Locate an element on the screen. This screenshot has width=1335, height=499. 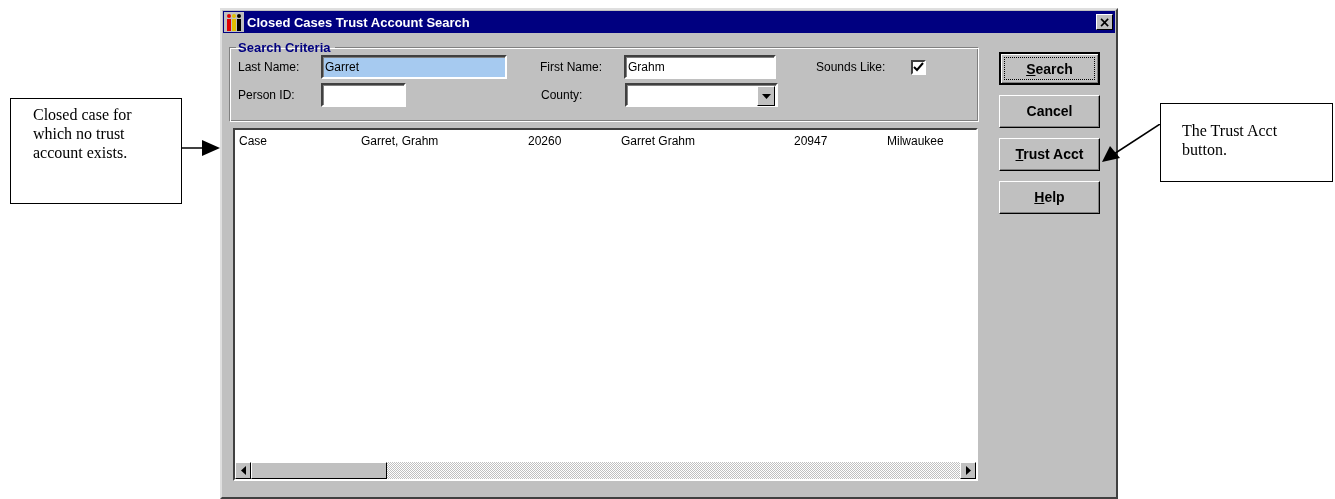
window-title: Closed Cases Trust Account Search is located at coordinates (359, 22).